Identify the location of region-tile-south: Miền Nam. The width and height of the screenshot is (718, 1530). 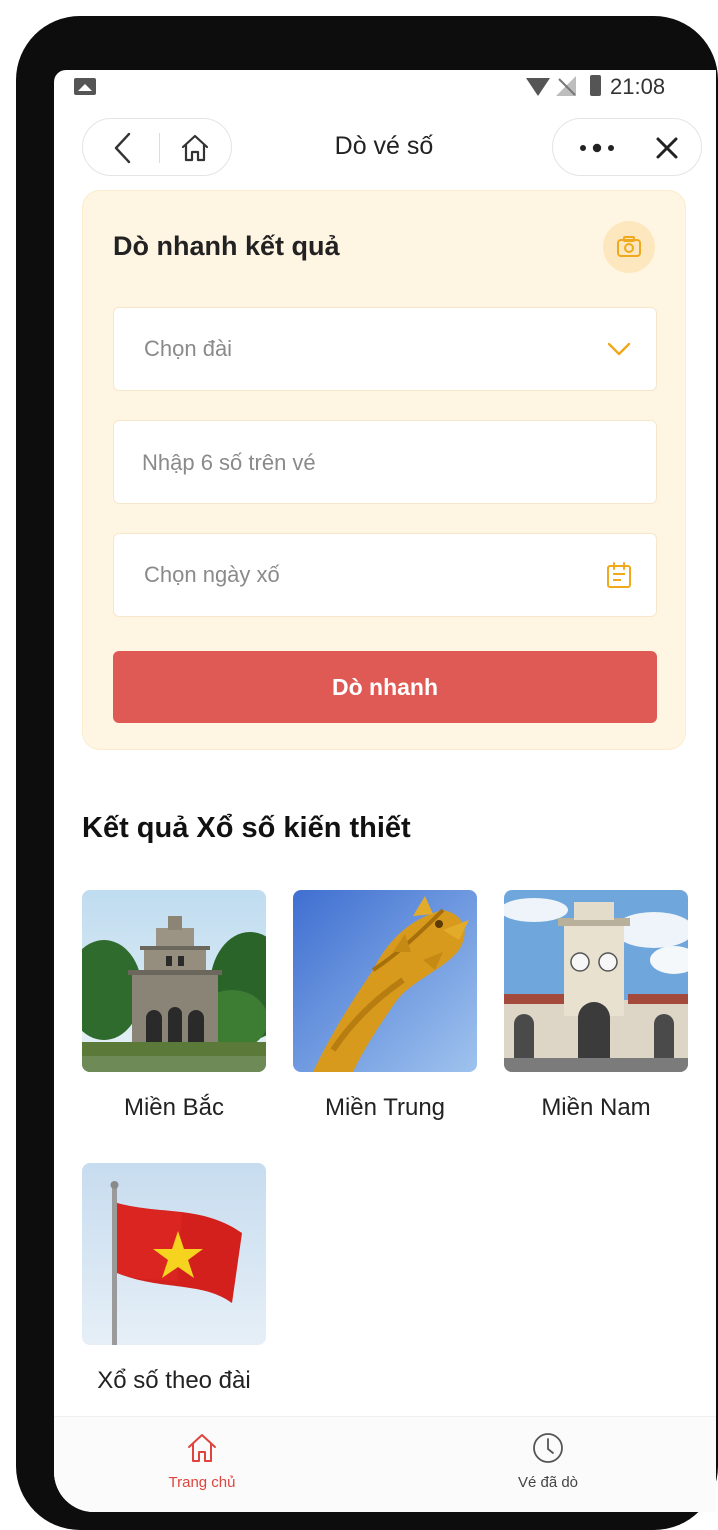
(596, 1006).